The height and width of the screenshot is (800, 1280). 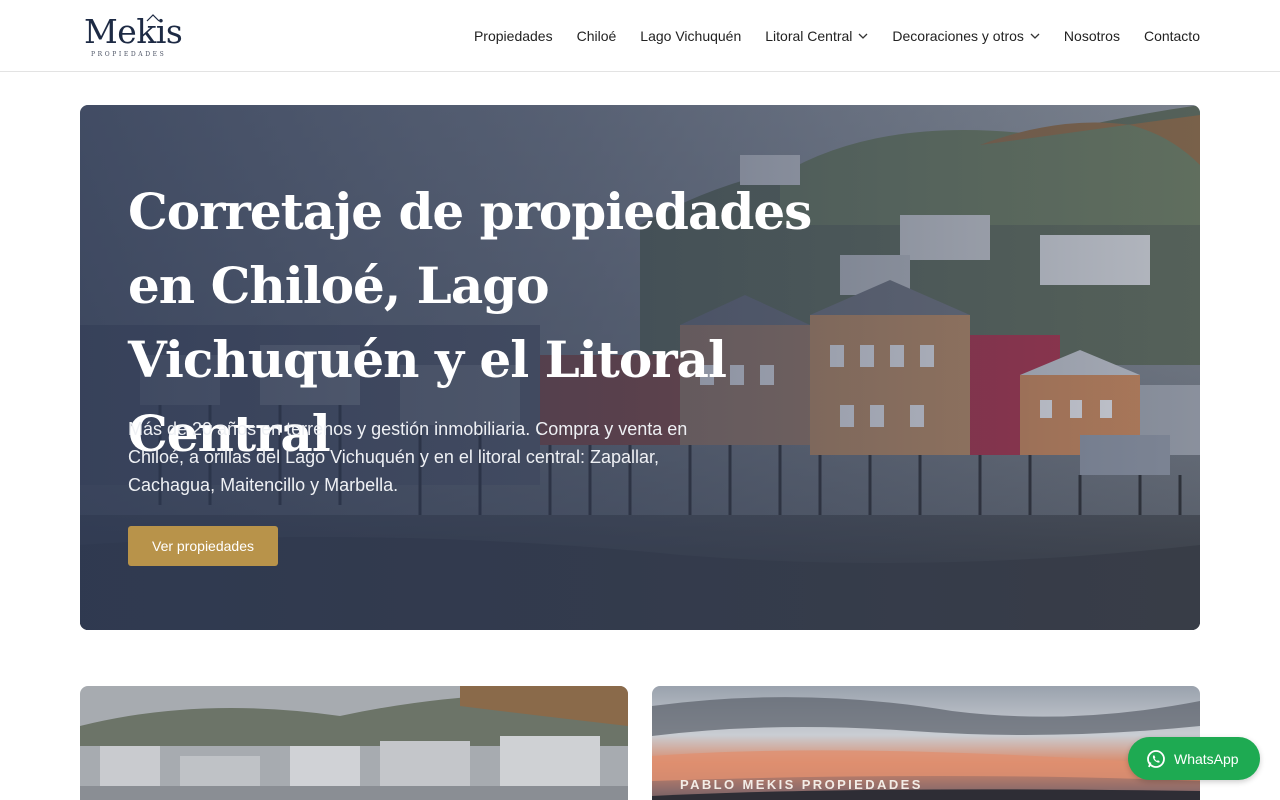 I want to click on whatsapp-icon, so click(x=1156, y=758).